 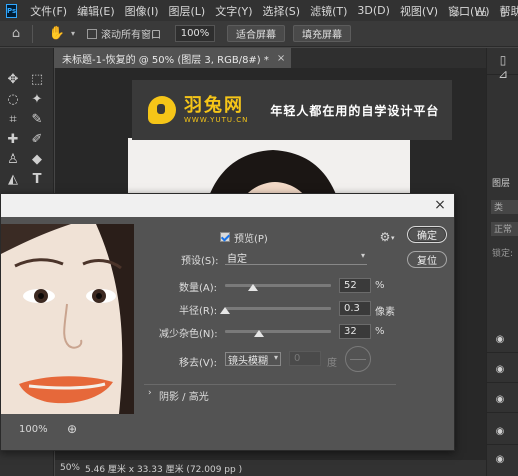 What do you see at coordinates (282, 11) in the screenshot?
I see `menu-select: 选择(S)` at bounding box center [282, 11].